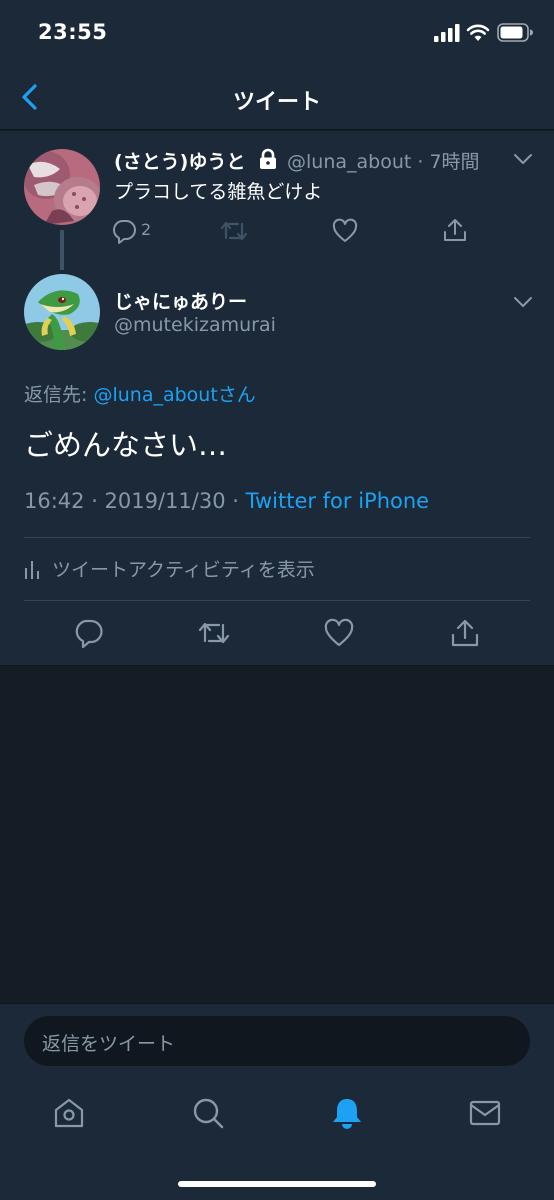 Image resolution: width=554 pixels, height=1200 pixels. What do you see at coordinates (62, 250) in the screenshot?
I see `thread-line` at bounding box center [62, 250].